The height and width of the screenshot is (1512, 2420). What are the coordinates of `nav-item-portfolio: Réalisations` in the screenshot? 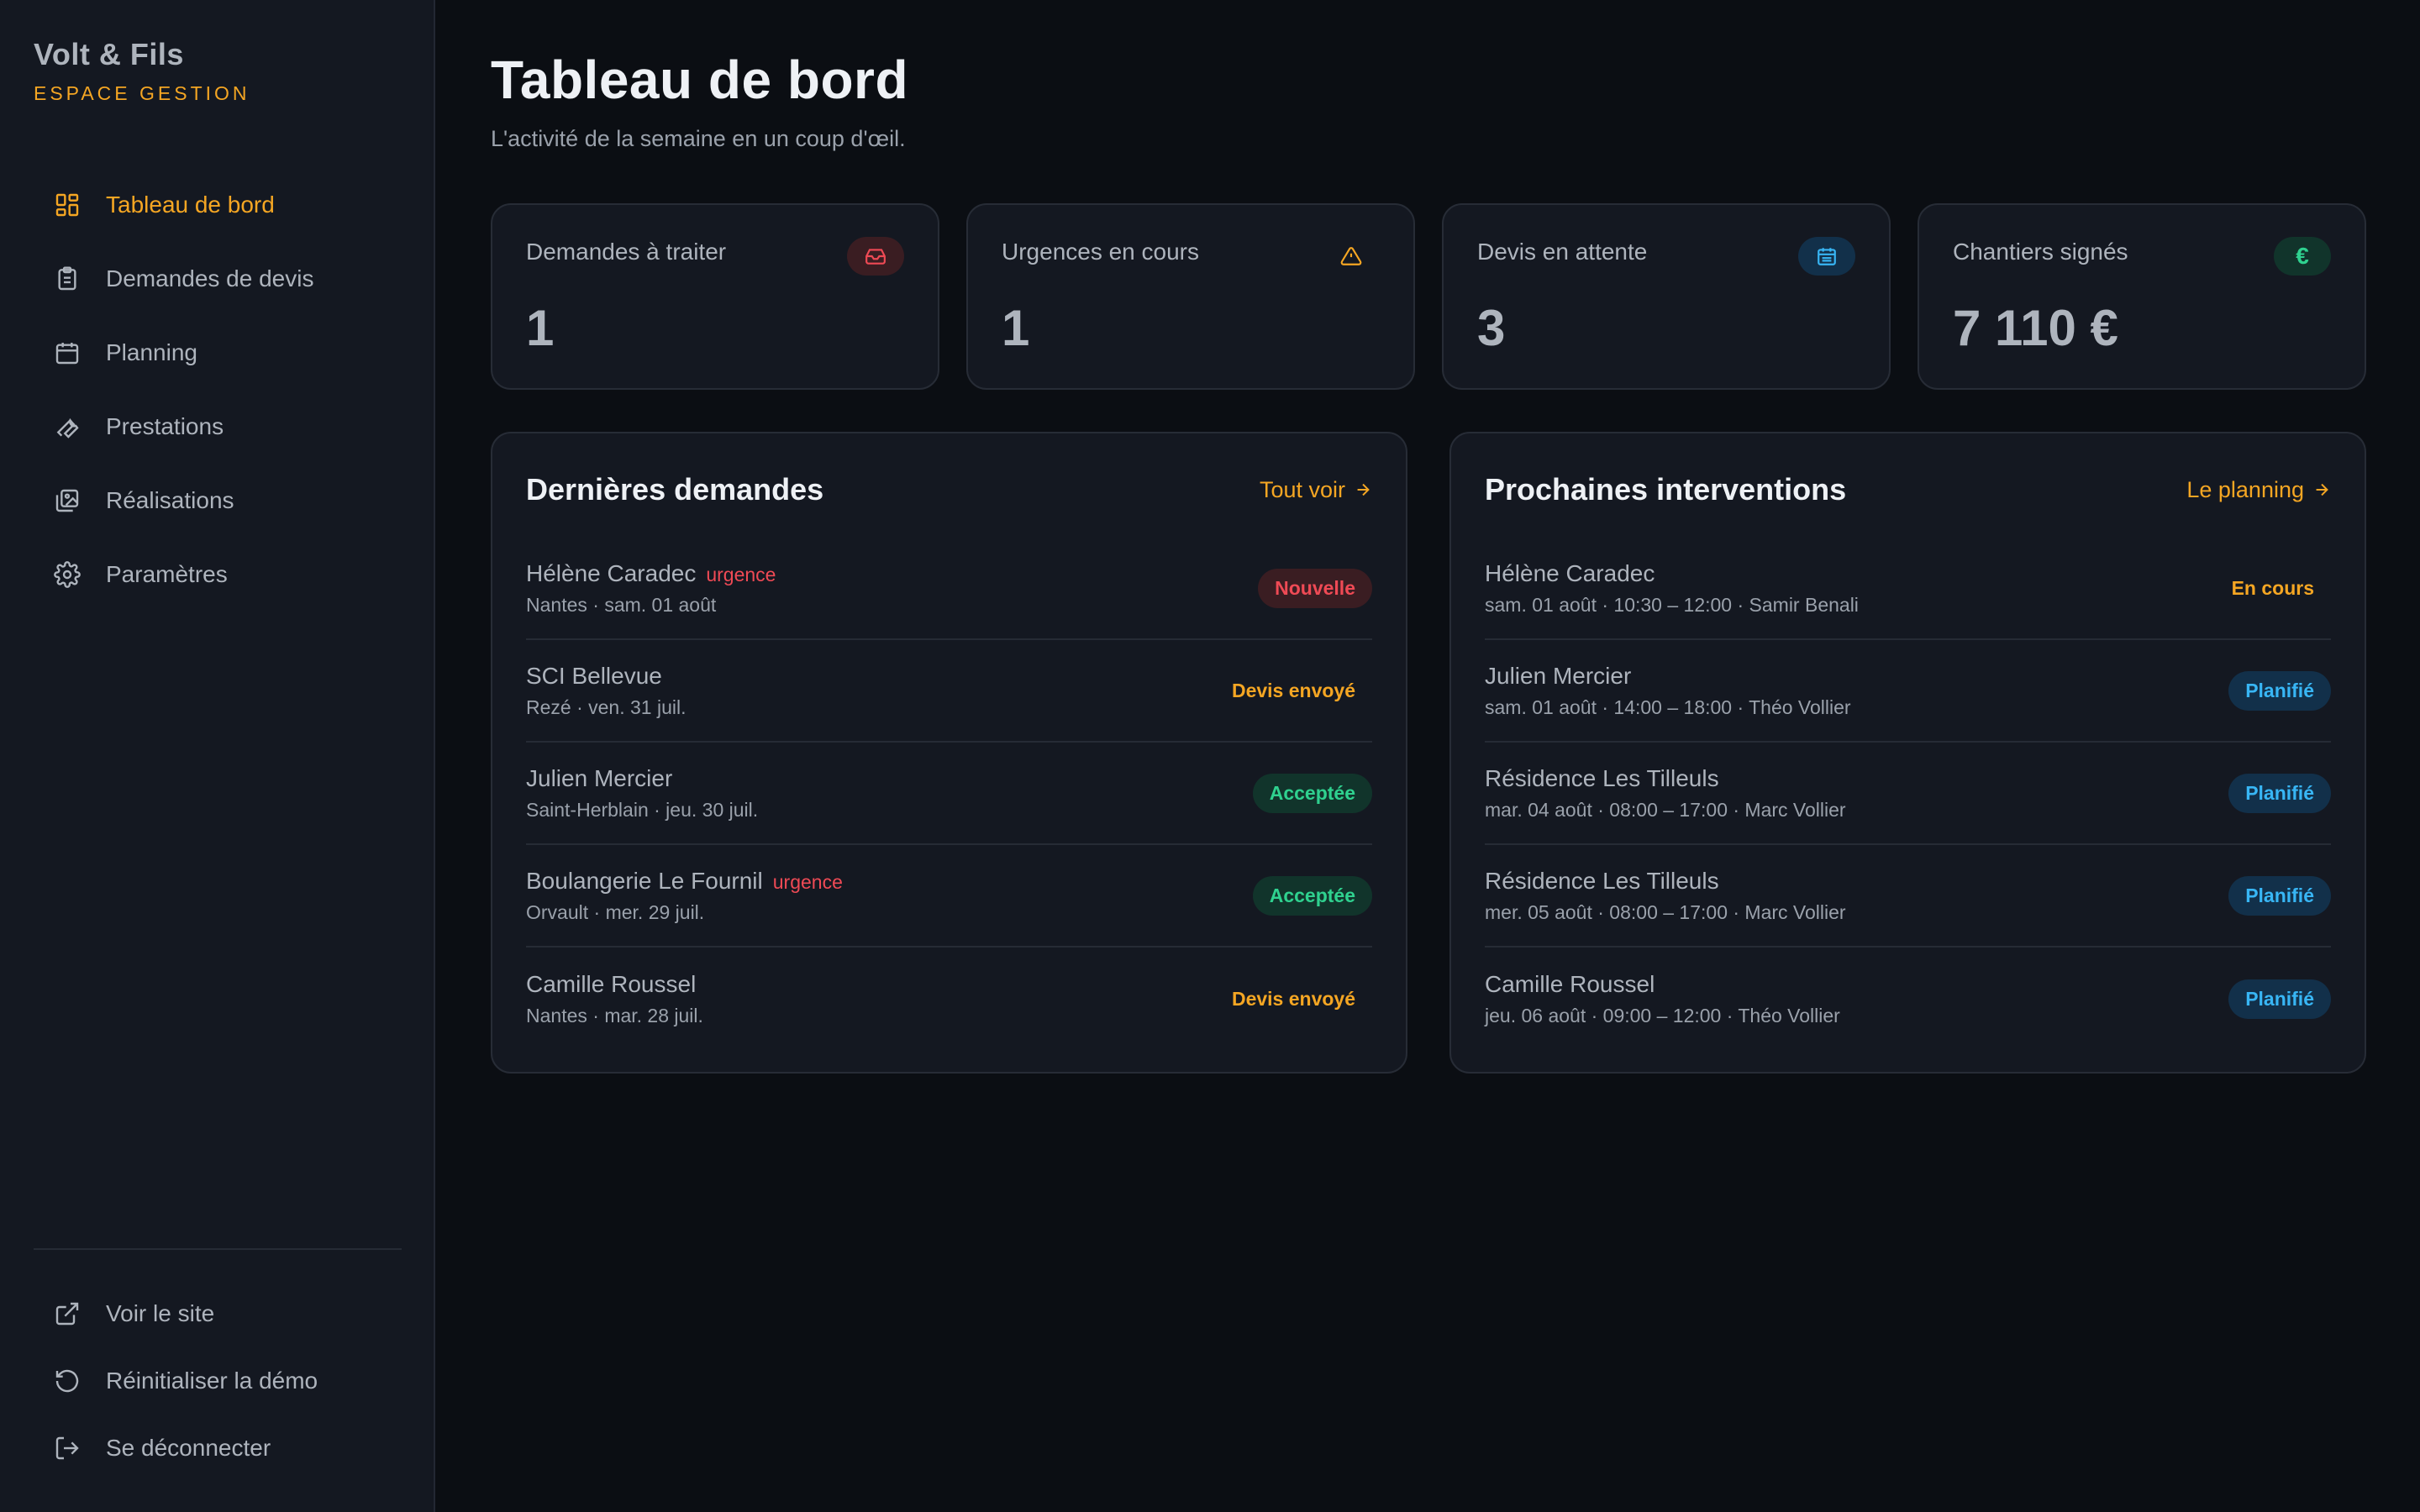 It's located at (218, 501).